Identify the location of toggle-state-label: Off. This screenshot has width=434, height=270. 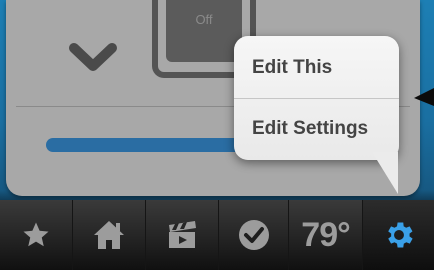
(204, 19).